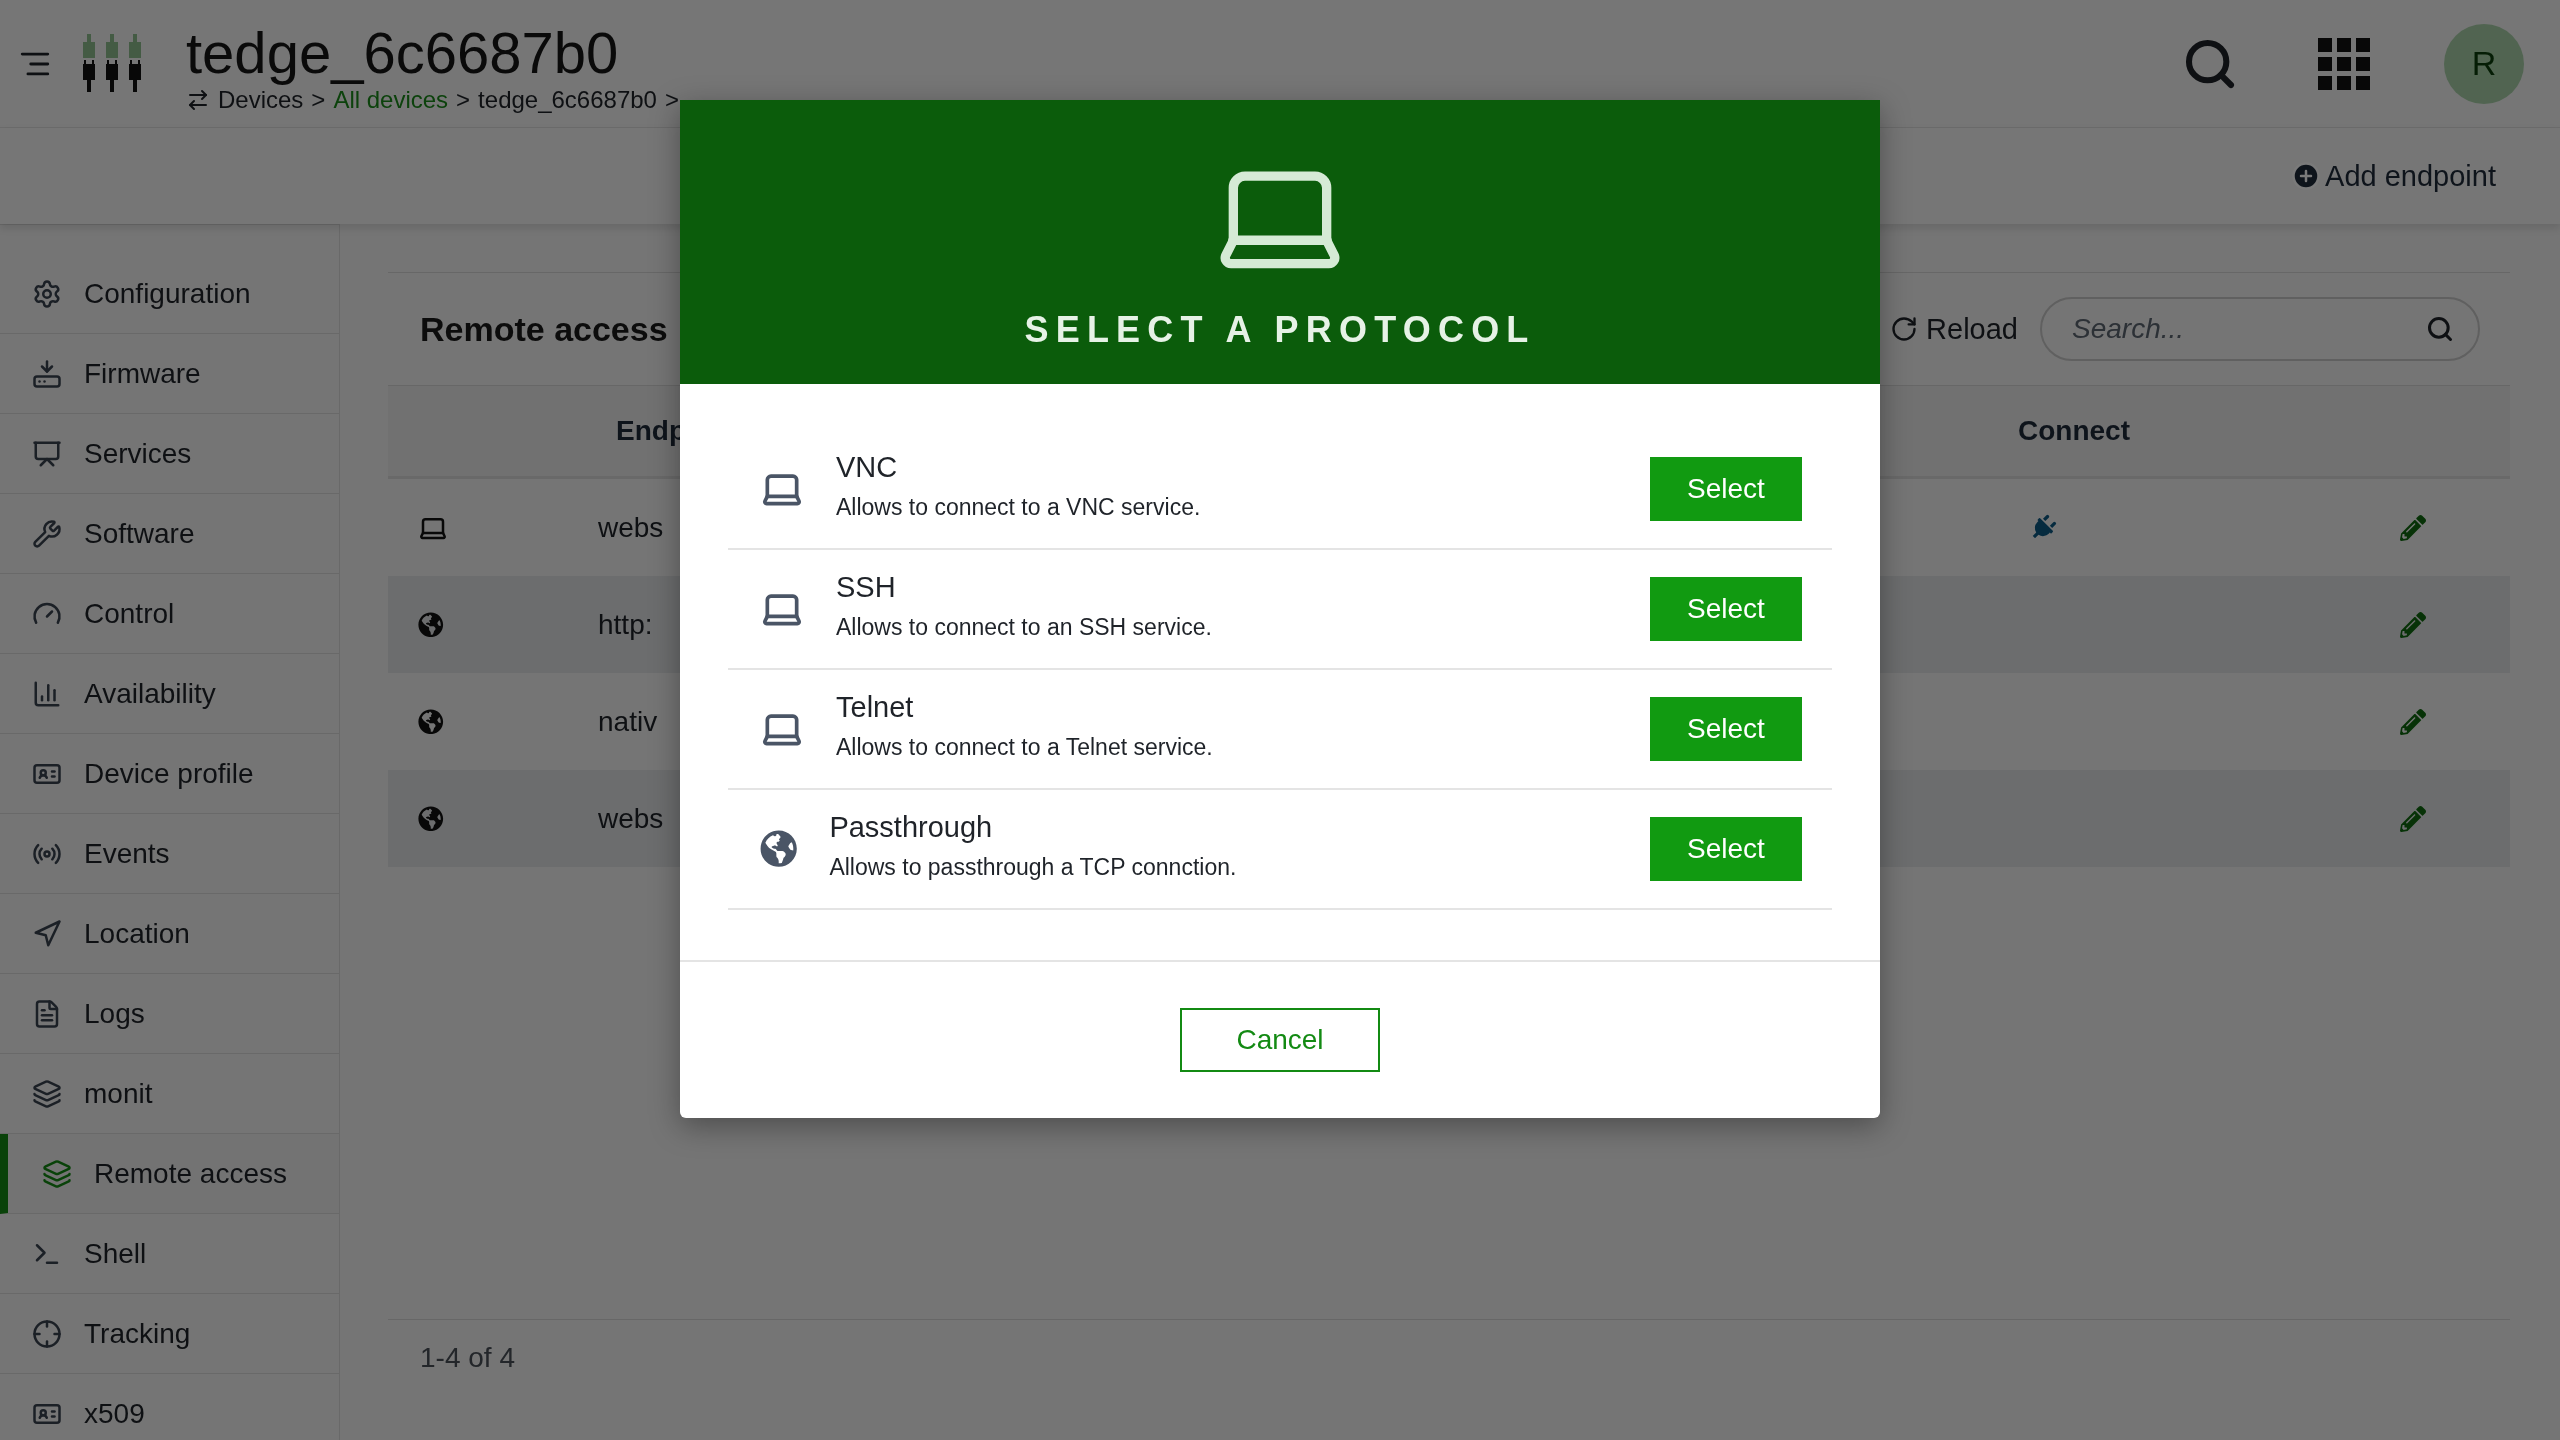  Describe the element at coordinates (190, 1173) in the screenshot. I see `sidebar-label: Remote access` at that location.